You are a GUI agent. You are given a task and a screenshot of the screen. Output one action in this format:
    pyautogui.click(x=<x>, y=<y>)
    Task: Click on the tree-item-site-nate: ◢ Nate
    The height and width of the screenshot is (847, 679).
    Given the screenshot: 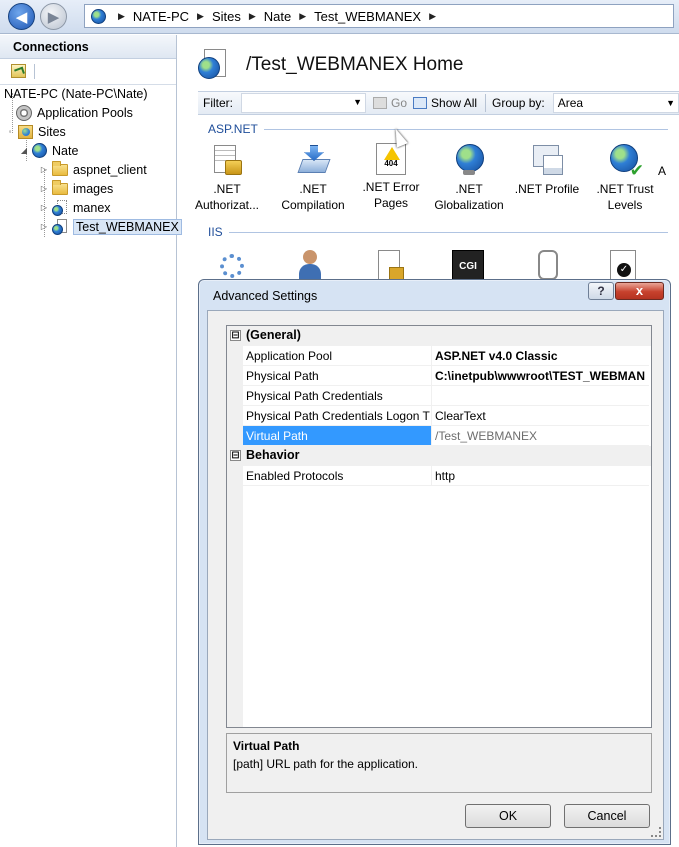 What is the action you would take?
    pyautogui.click(x=48, y=150)
    